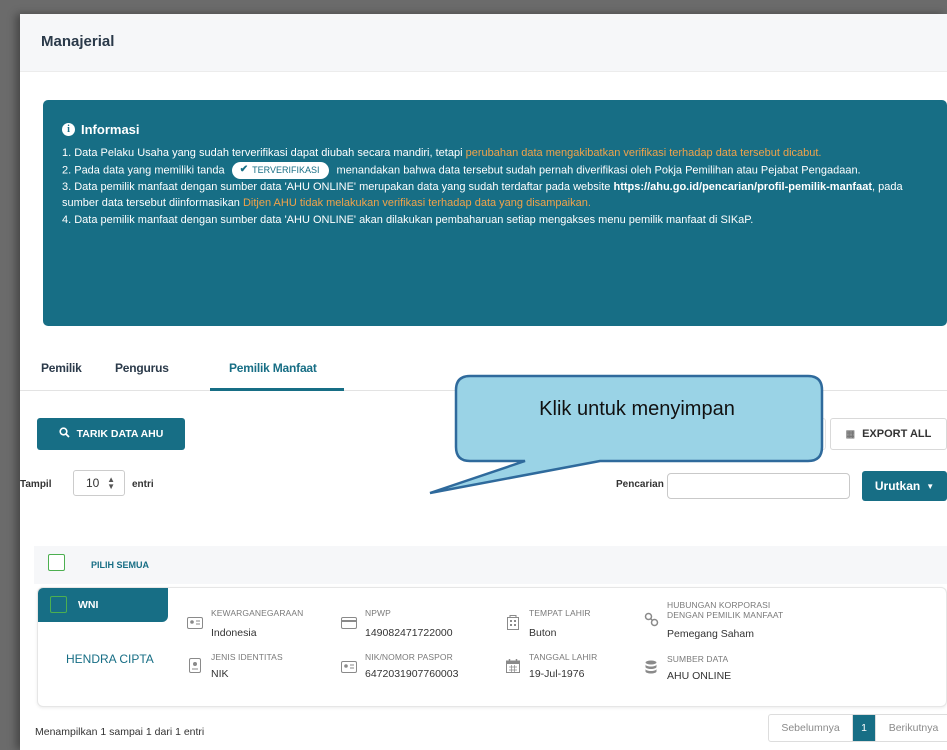  Describe the element at coordinates (120, 732) in the screenshot. I see `pagination-summary: Menampilkan 1 sampai 1 dari 1 entri` at that location.